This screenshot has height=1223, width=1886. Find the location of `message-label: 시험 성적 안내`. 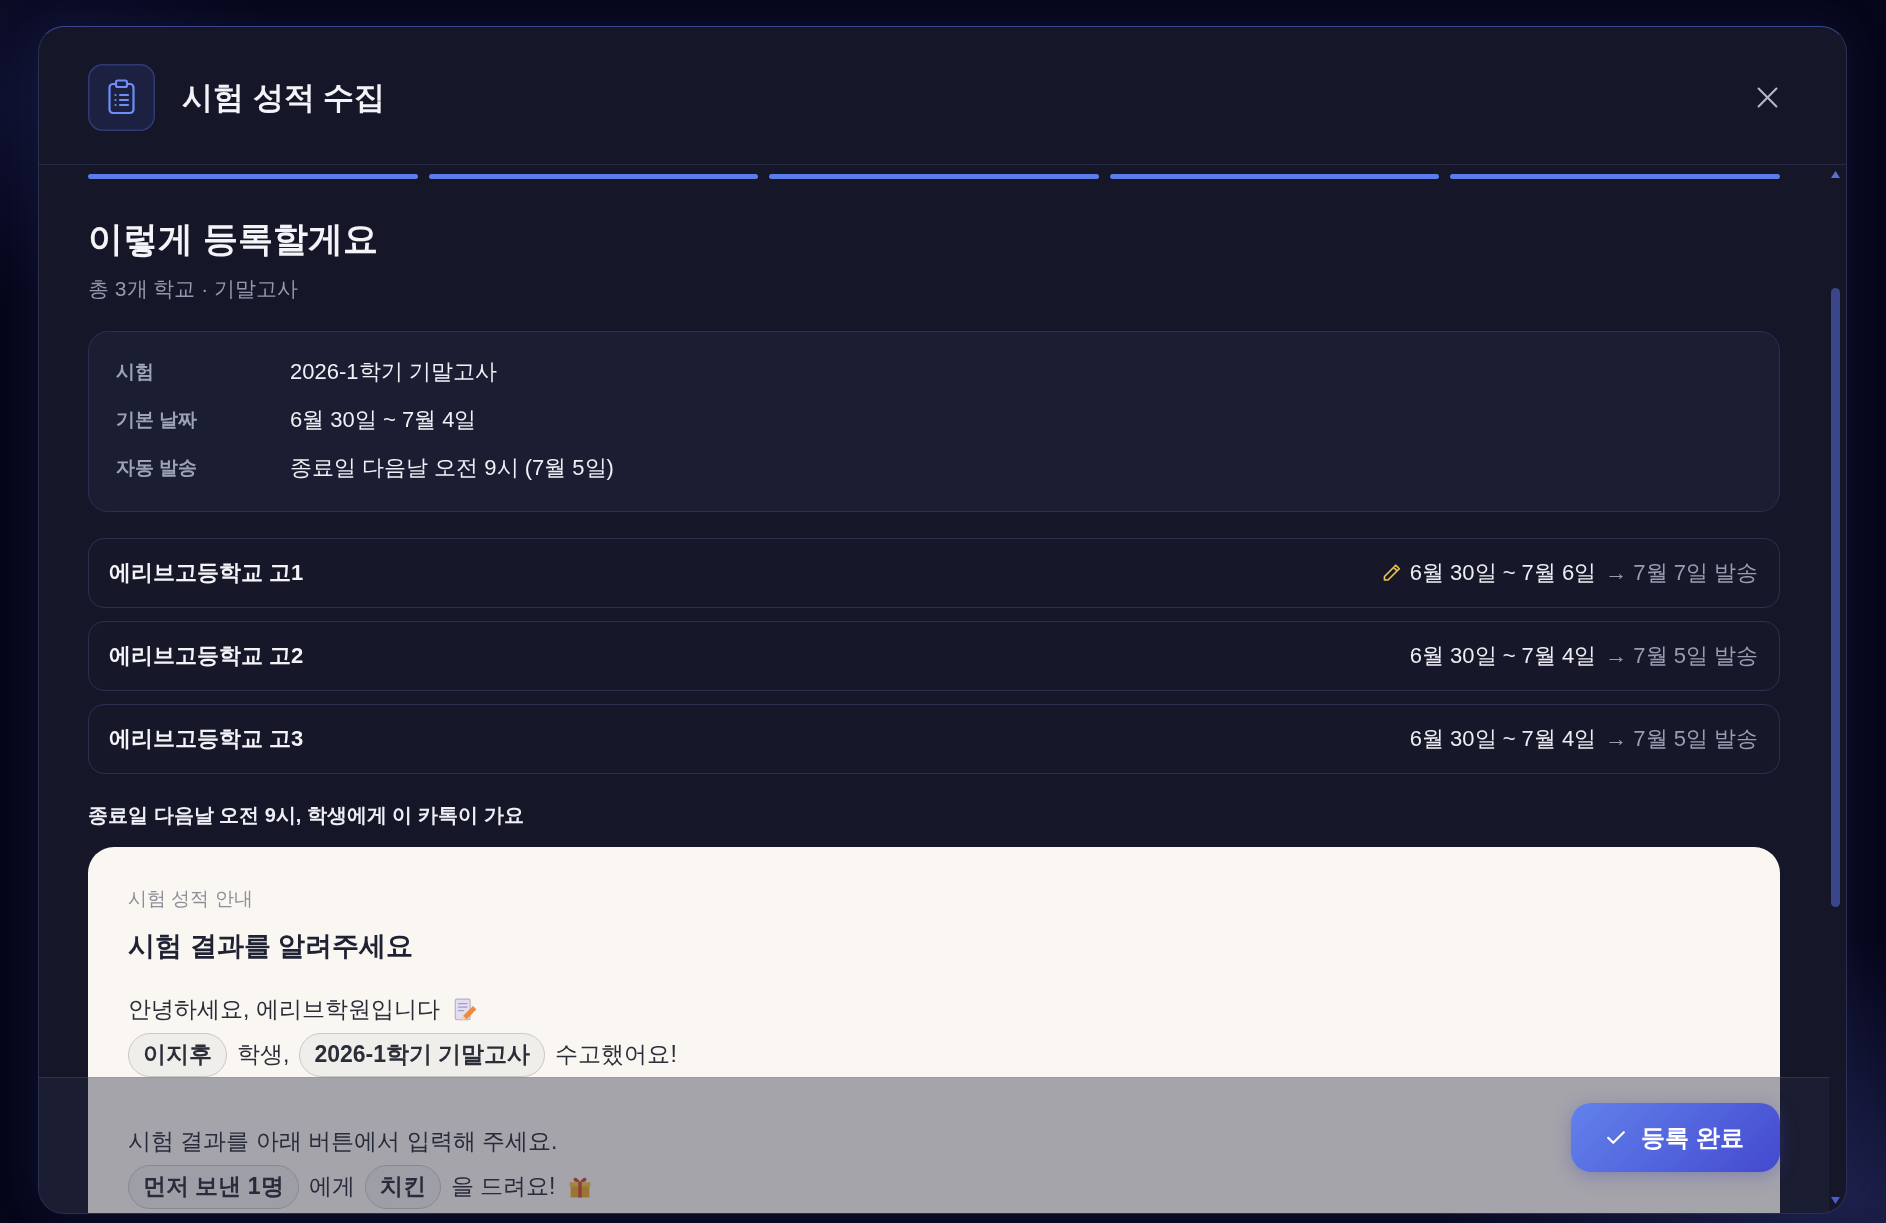

message-label: 시험 성적 안내 is located at coordinates (191, 899).